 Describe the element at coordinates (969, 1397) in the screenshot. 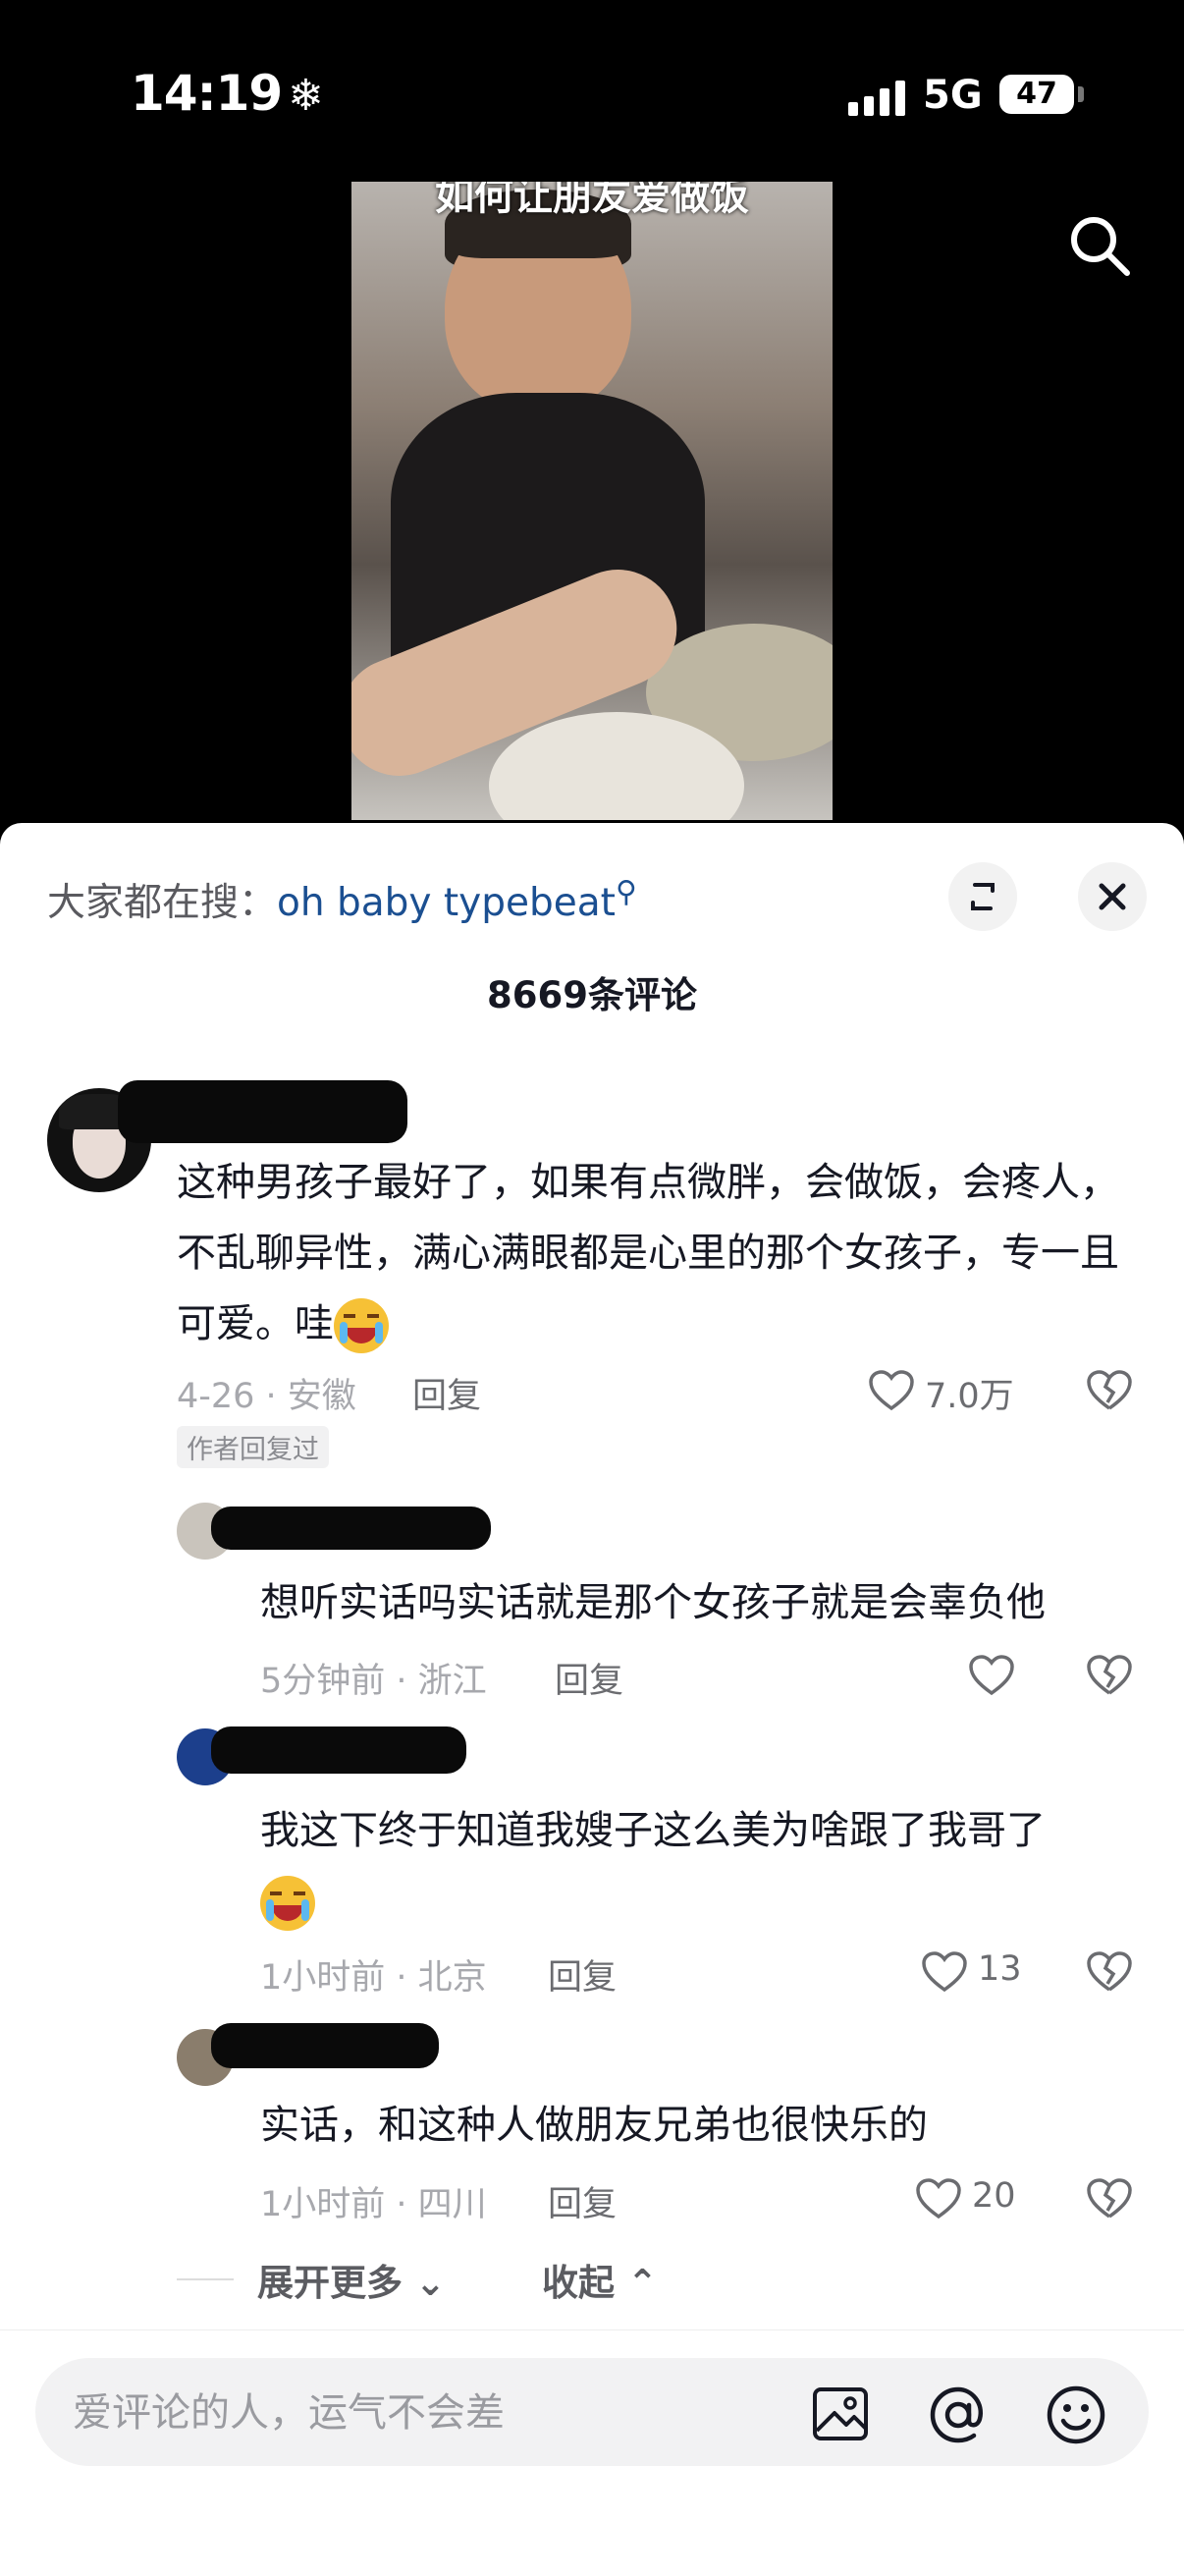

I see `like-count: 7.0万` at that location.